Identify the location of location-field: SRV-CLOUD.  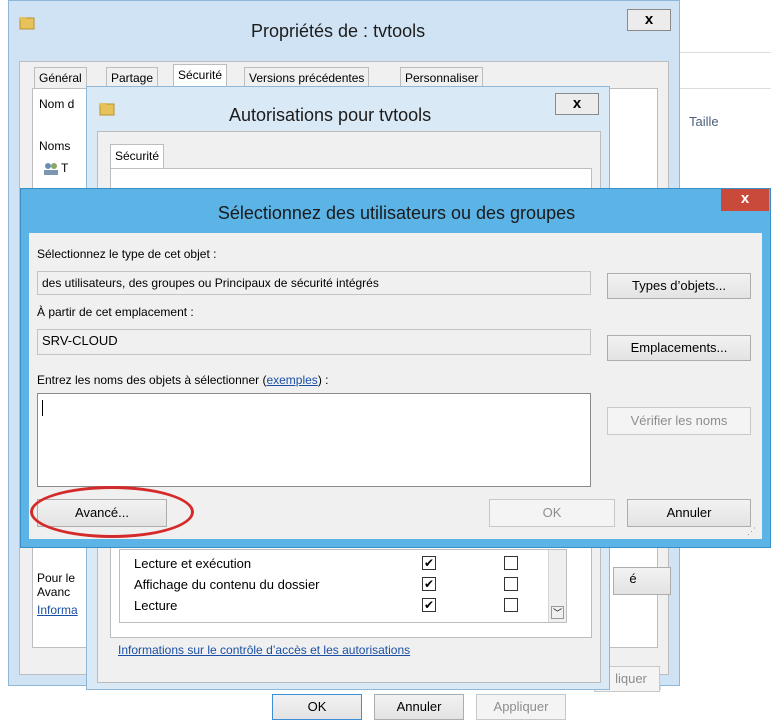
(314, 342).